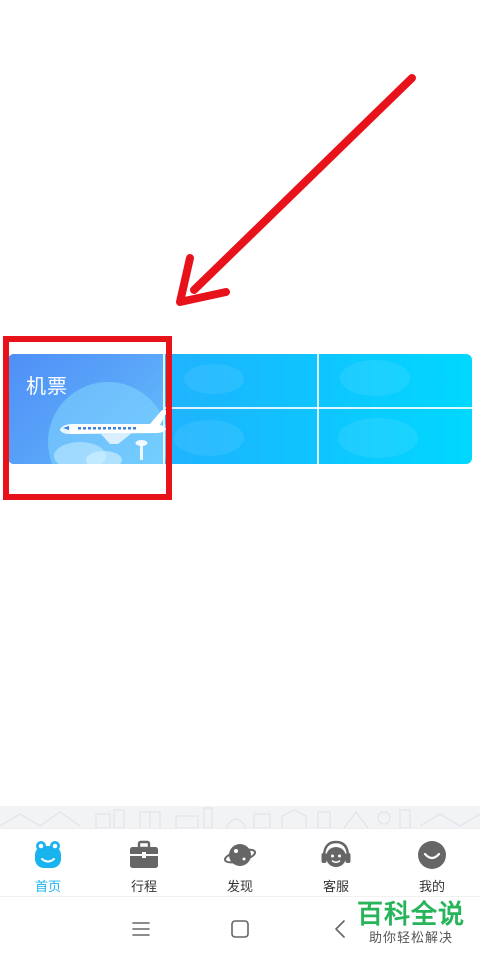  Describe the element at coordinates (335, 887) in the screenshot. I see `tab-customer-service-label: 客服` at that location.